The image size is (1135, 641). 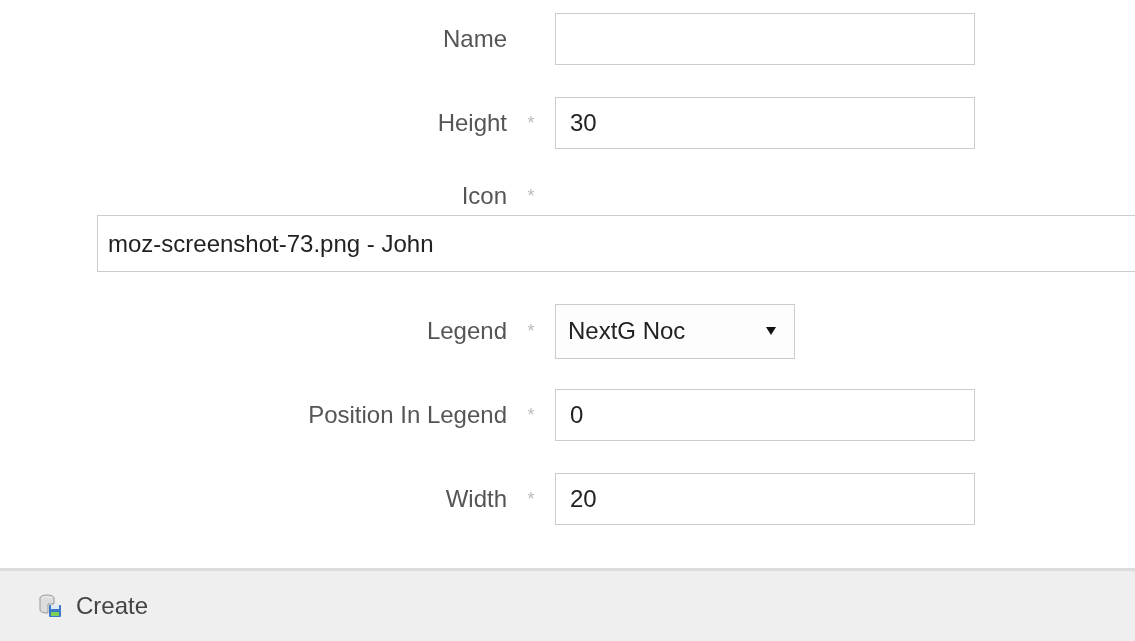 What do you see at coordinates (675, 331) in the screenshot?
I see `dropdown: NextG Noc` at bounding box center [675, 331].